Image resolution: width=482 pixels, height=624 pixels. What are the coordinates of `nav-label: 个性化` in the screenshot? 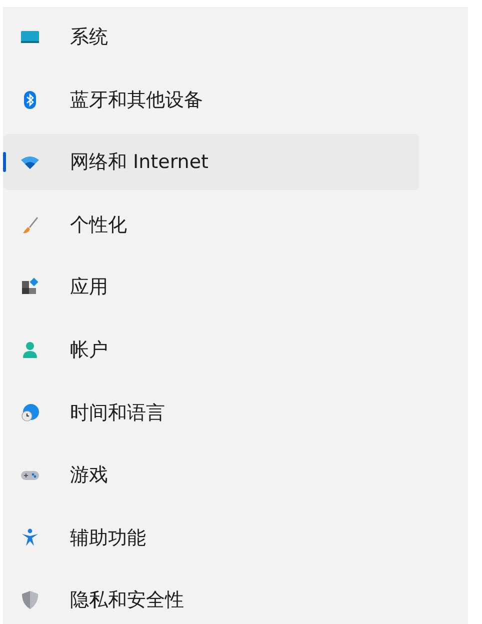 It's located at (98, 225).